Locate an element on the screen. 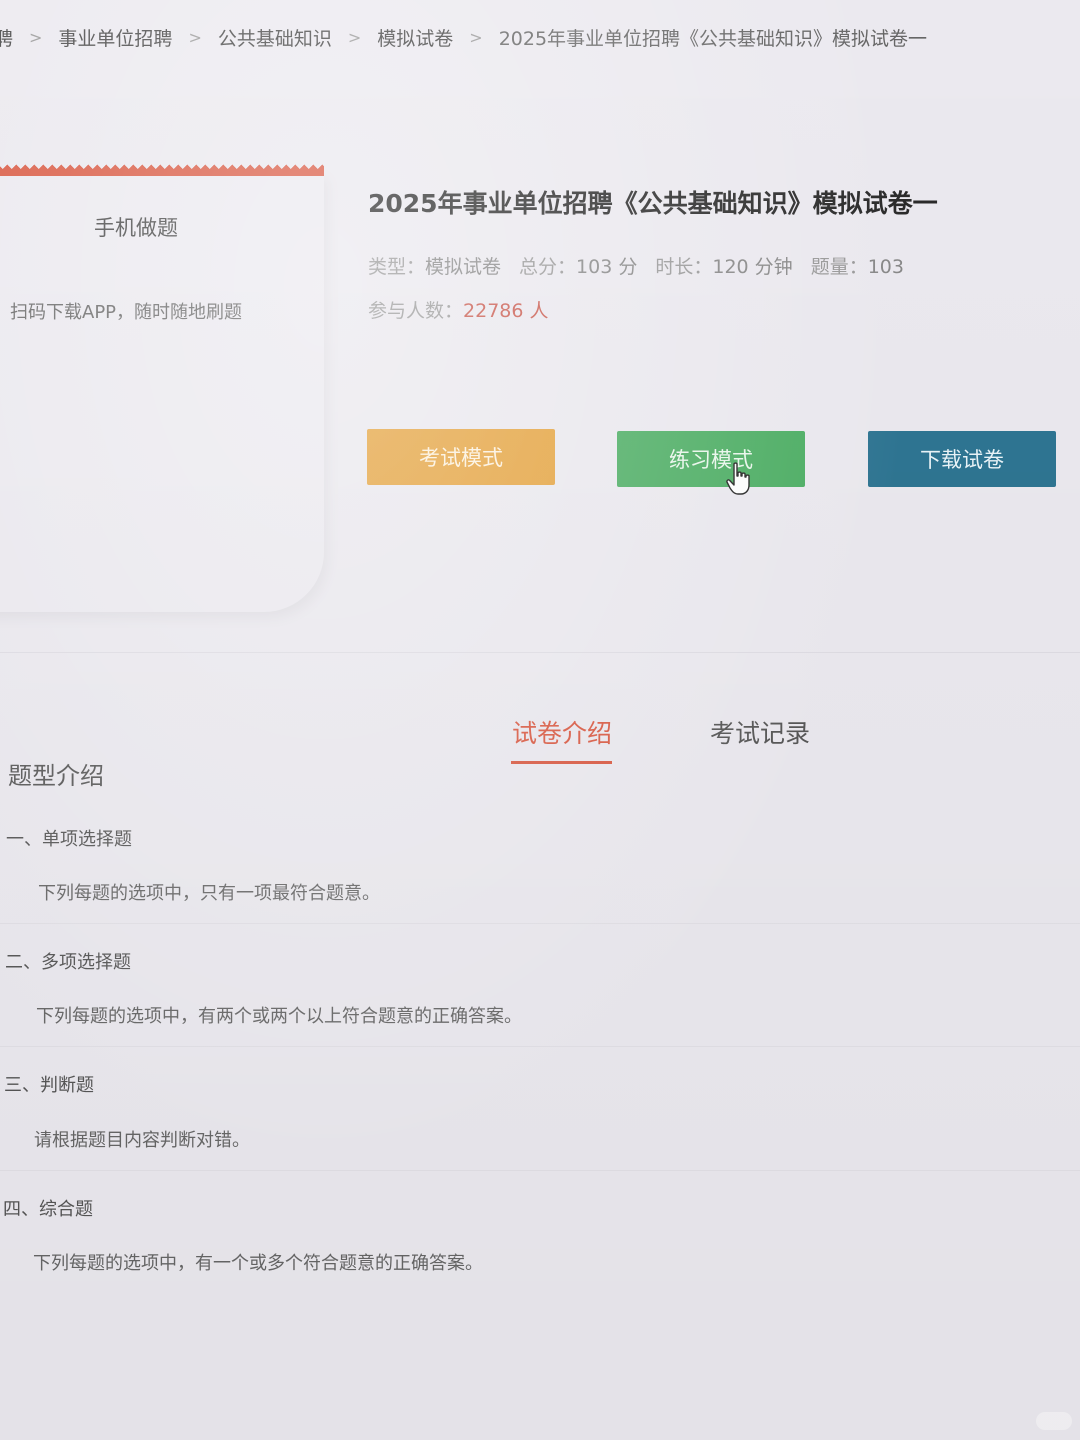  breadcrumb-item-public-knowledge: 公共基础知识 is located at coordinates (275, 37).